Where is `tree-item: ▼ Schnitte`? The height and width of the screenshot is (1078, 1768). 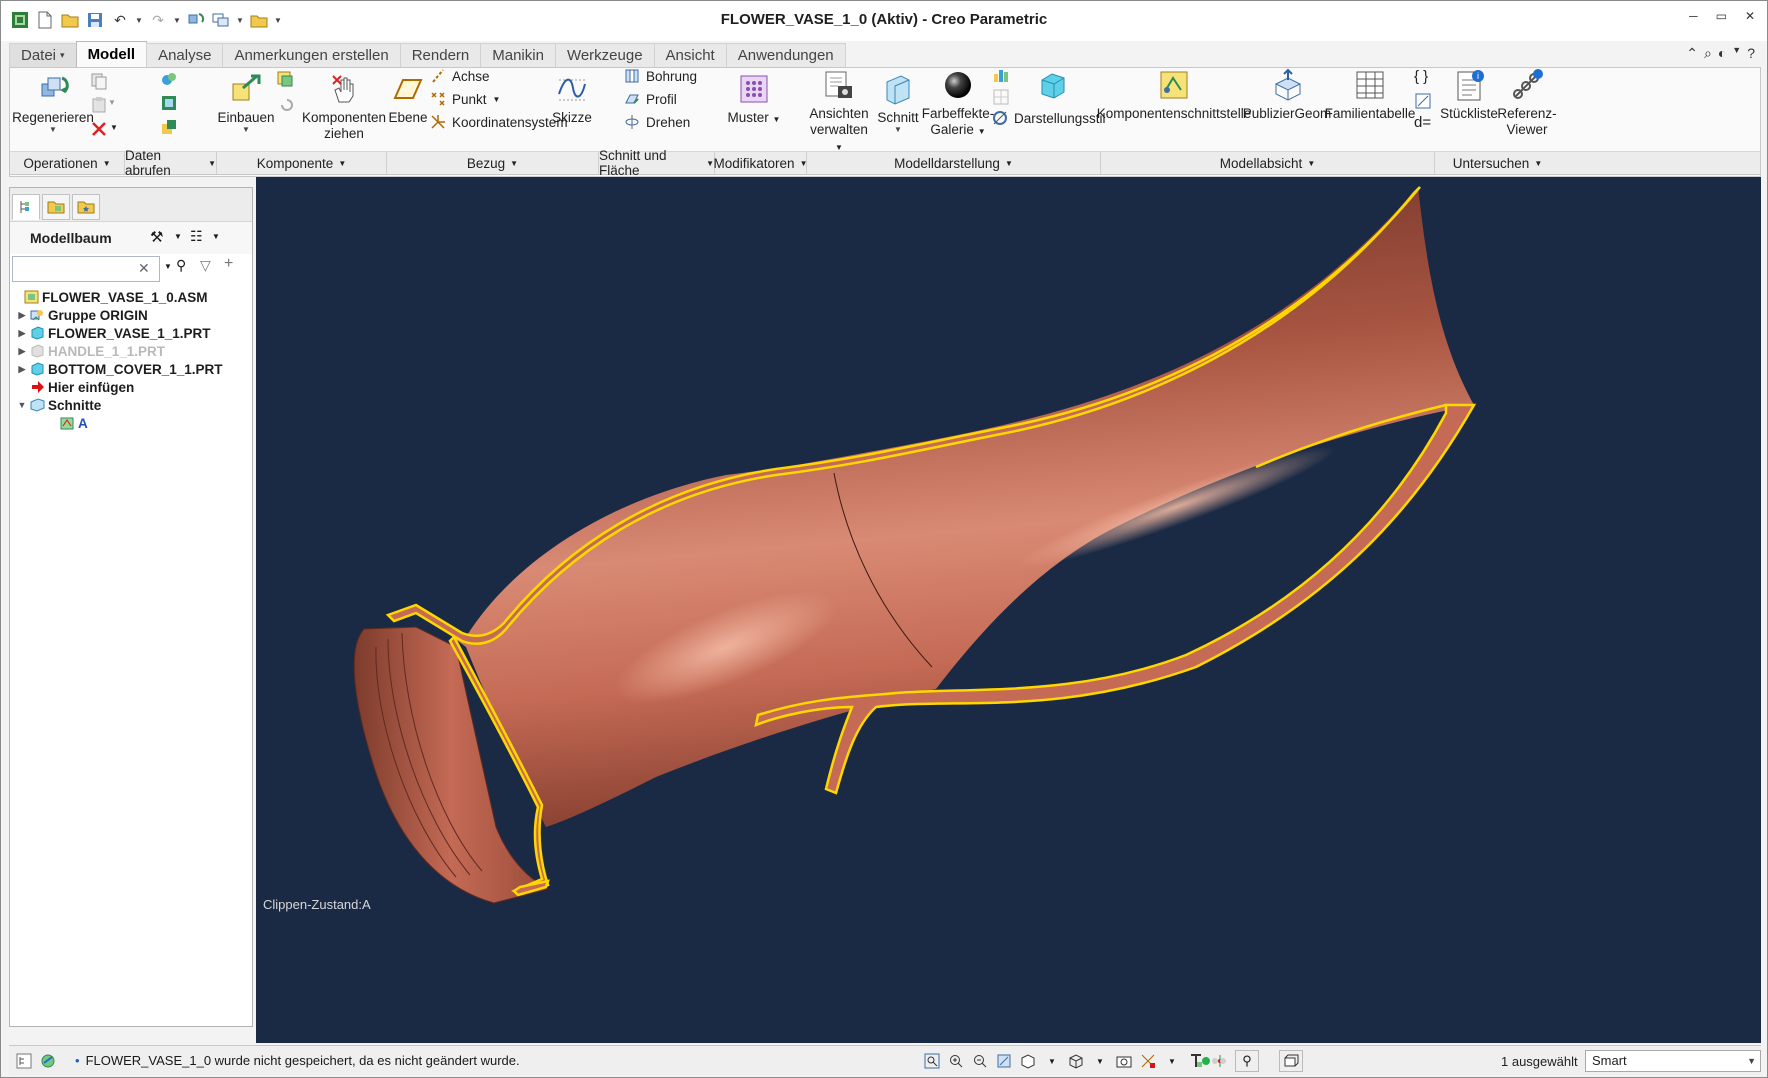 tree-item: ▼ Schnitte is located at coordinates (131, 405).